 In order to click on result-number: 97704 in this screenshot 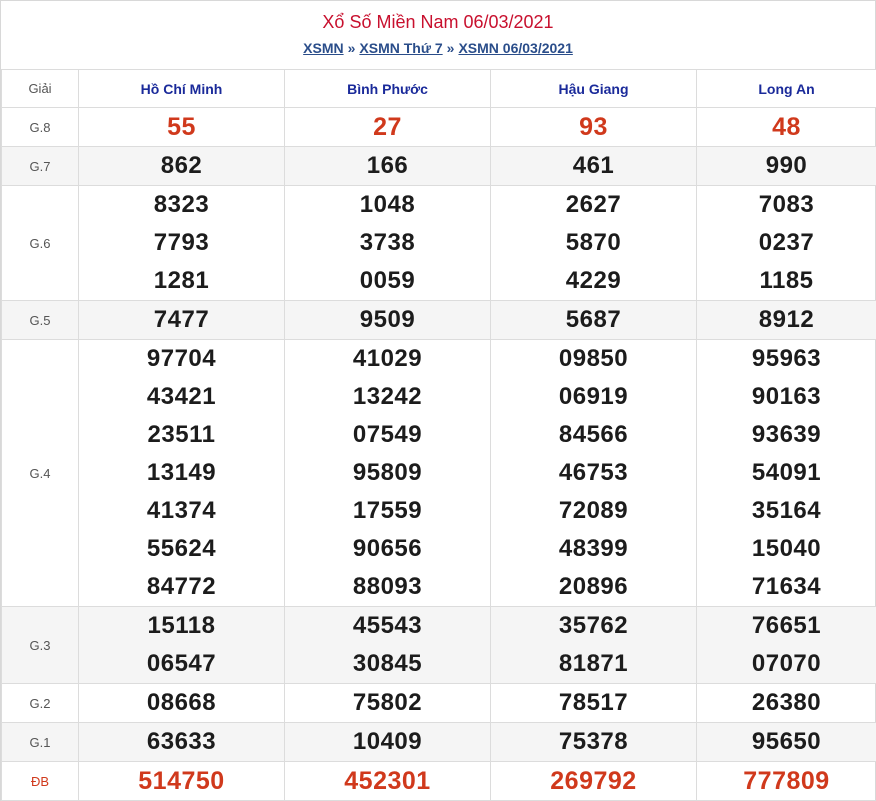, I will do `click(181, 358)`.